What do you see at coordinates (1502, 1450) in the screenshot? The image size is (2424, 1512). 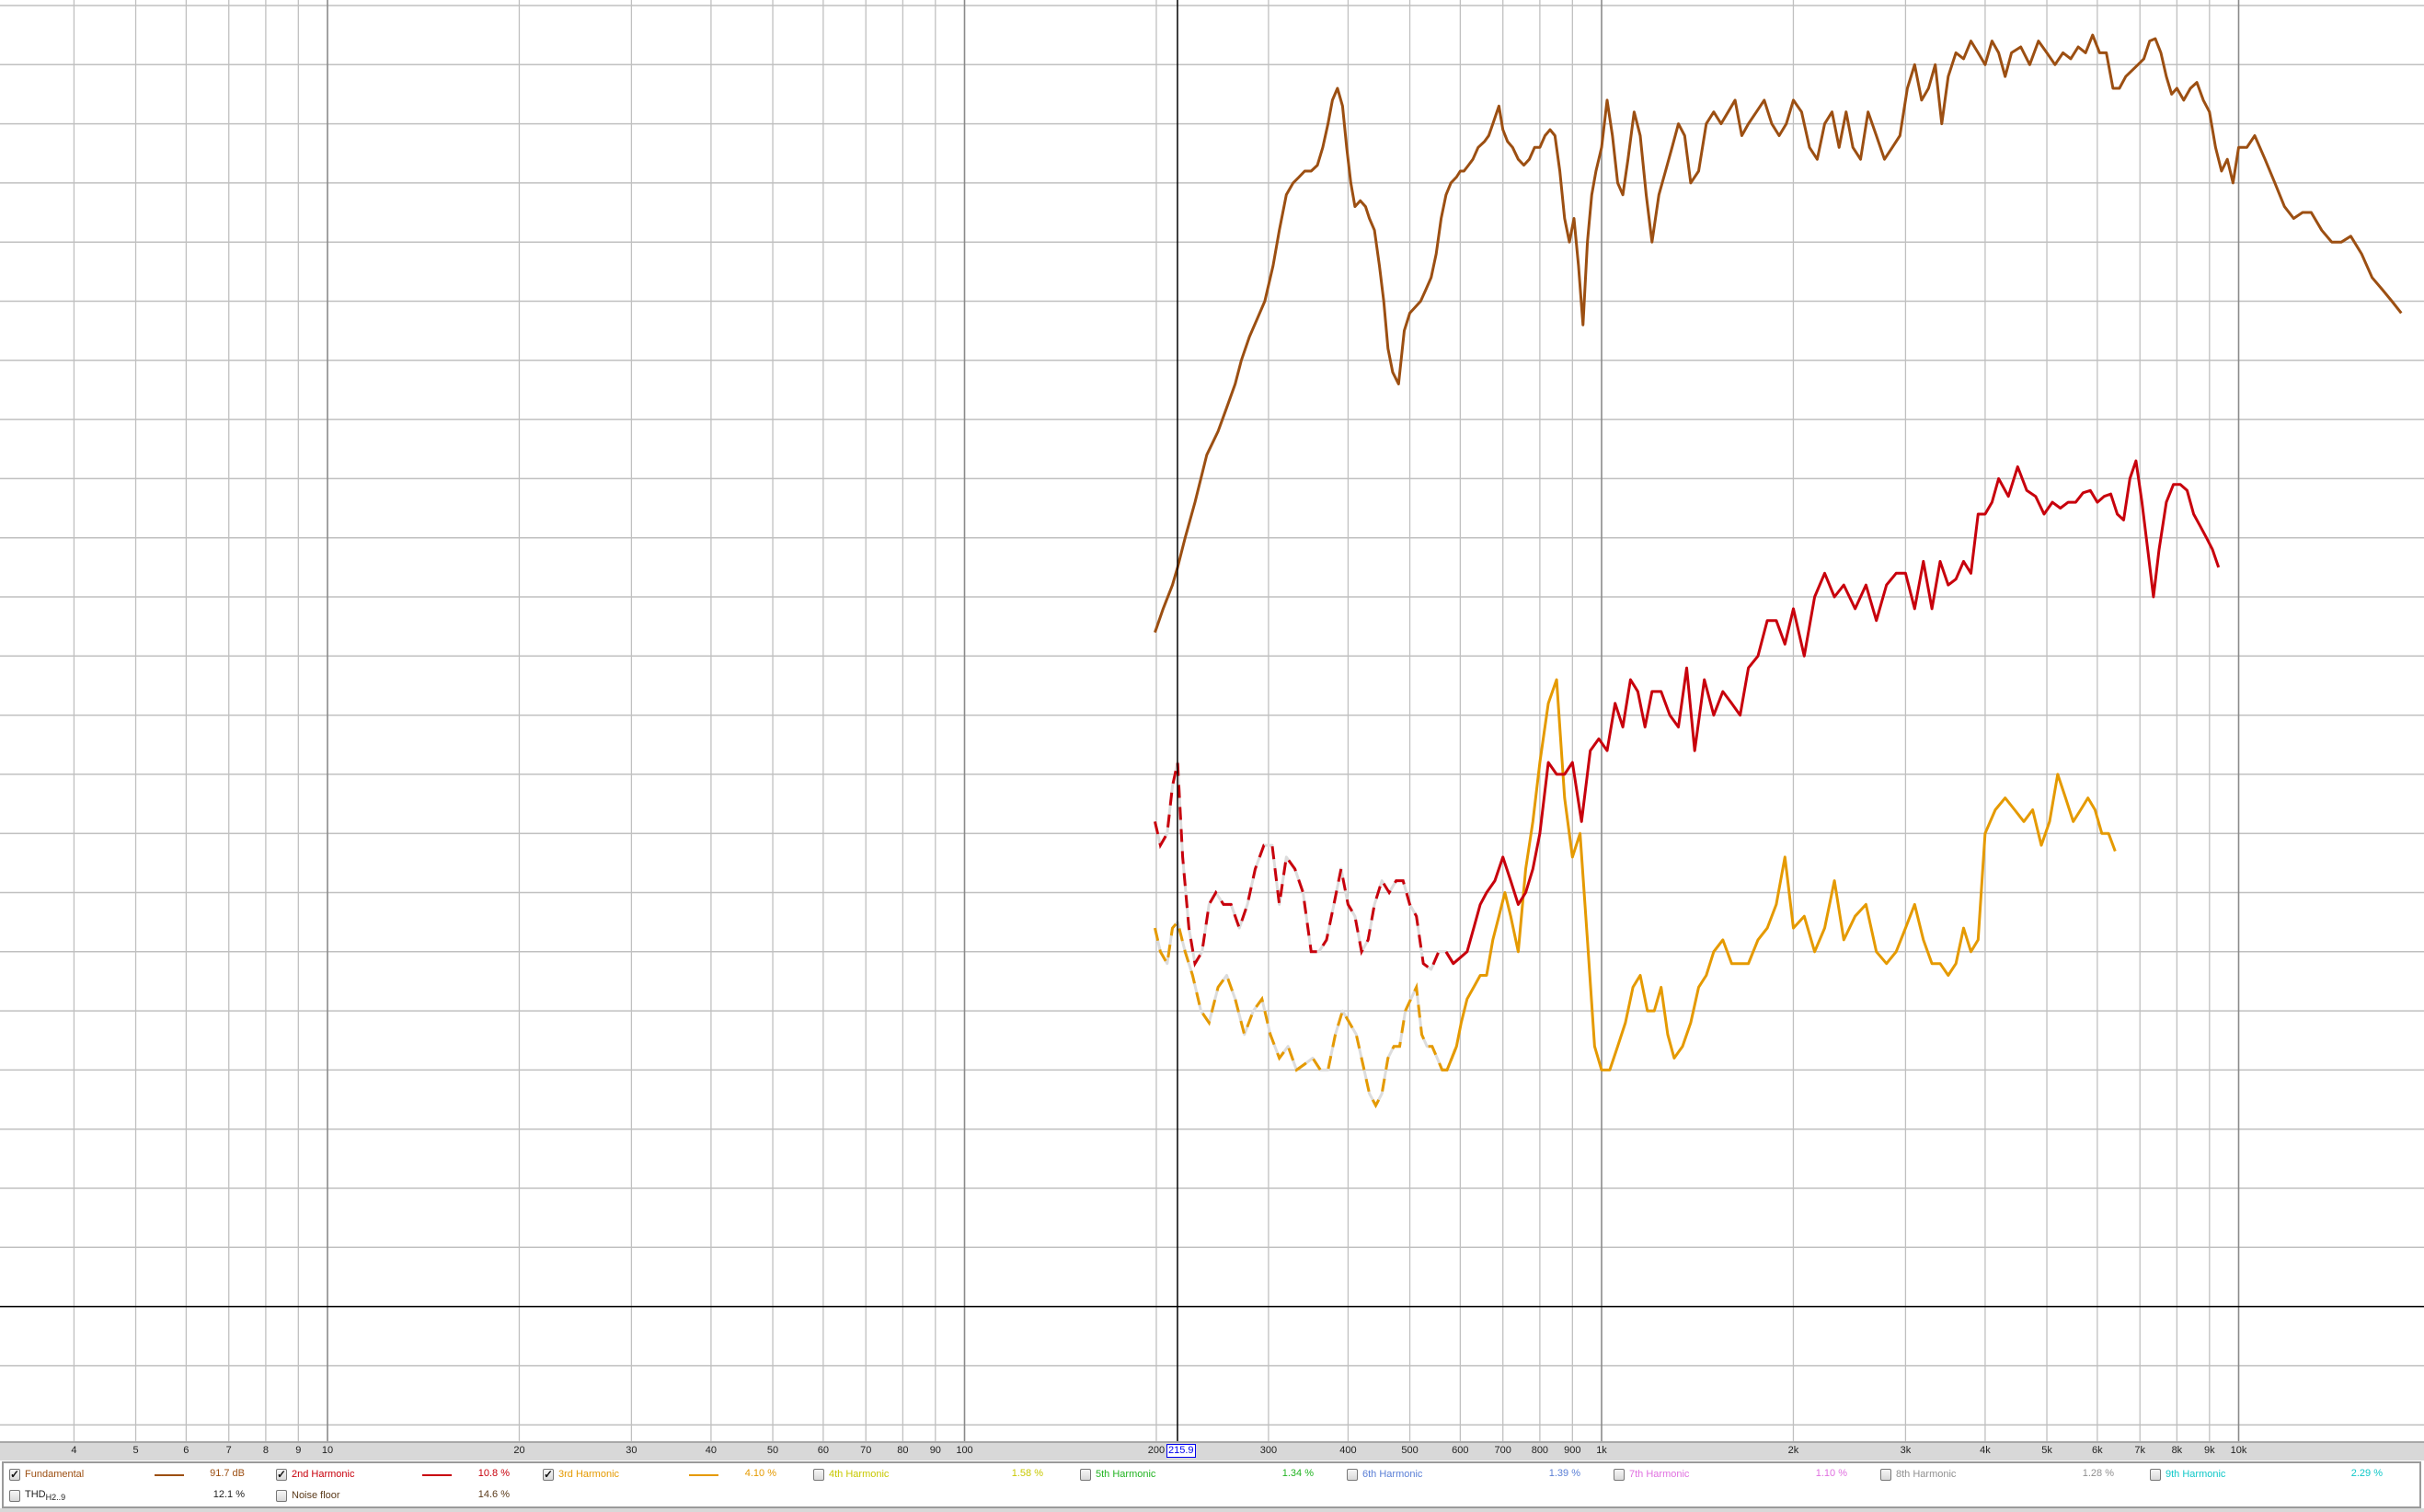 I see `x-tick-label: 700` at bounding box center [1502, 1450].